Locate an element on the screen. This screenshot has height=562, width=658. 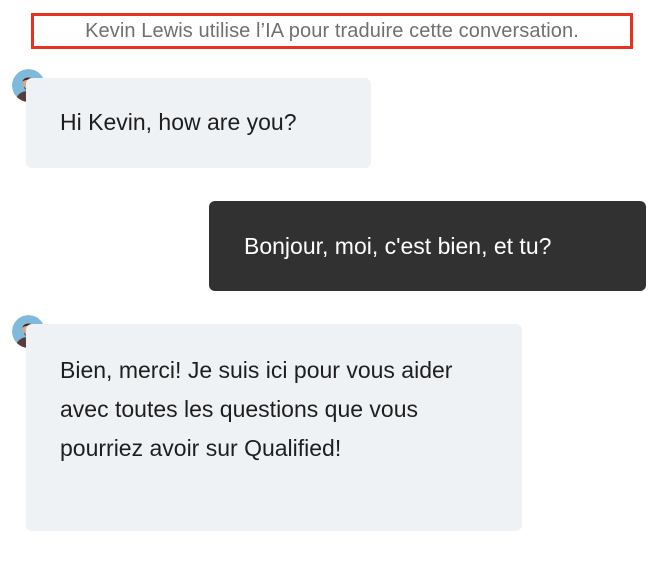
message-bubble: Hi Kevin, how are you? is located at coordinates (198, 123).